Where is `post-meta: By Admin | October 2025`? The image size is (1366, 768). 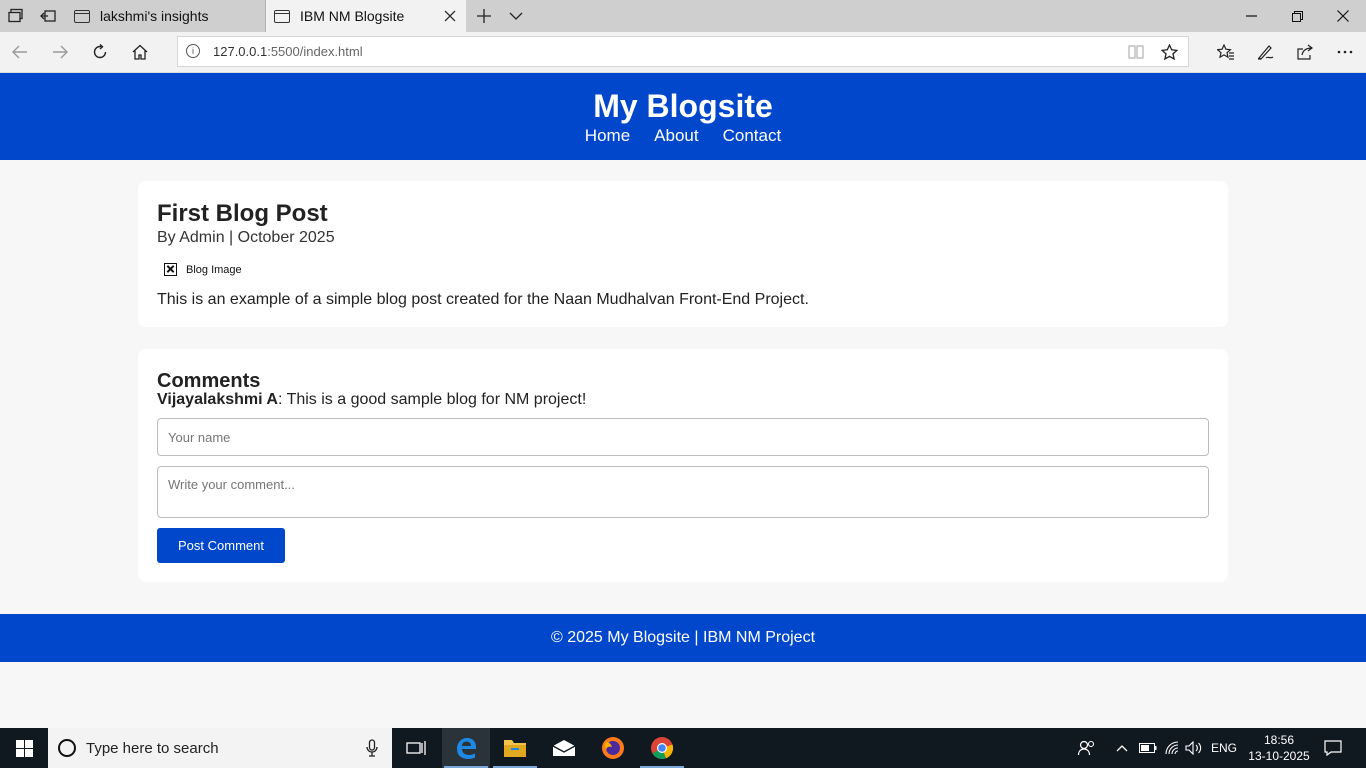 post-meta: By Admin | October 2025 is located at coordinates (246, 237).